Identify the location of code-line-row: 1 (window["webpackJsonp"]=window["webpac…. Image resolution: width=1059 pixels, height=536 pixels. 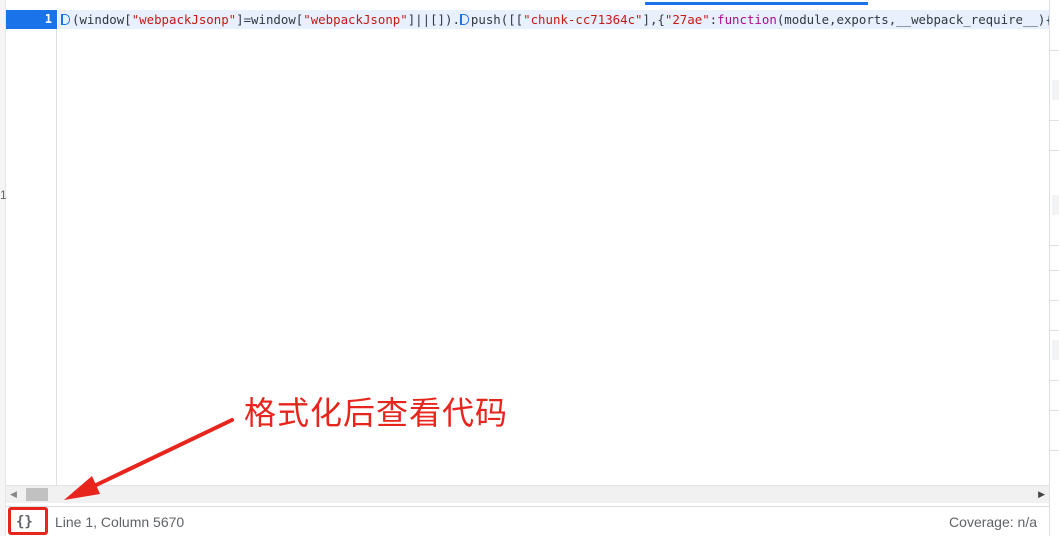
(527, 19).